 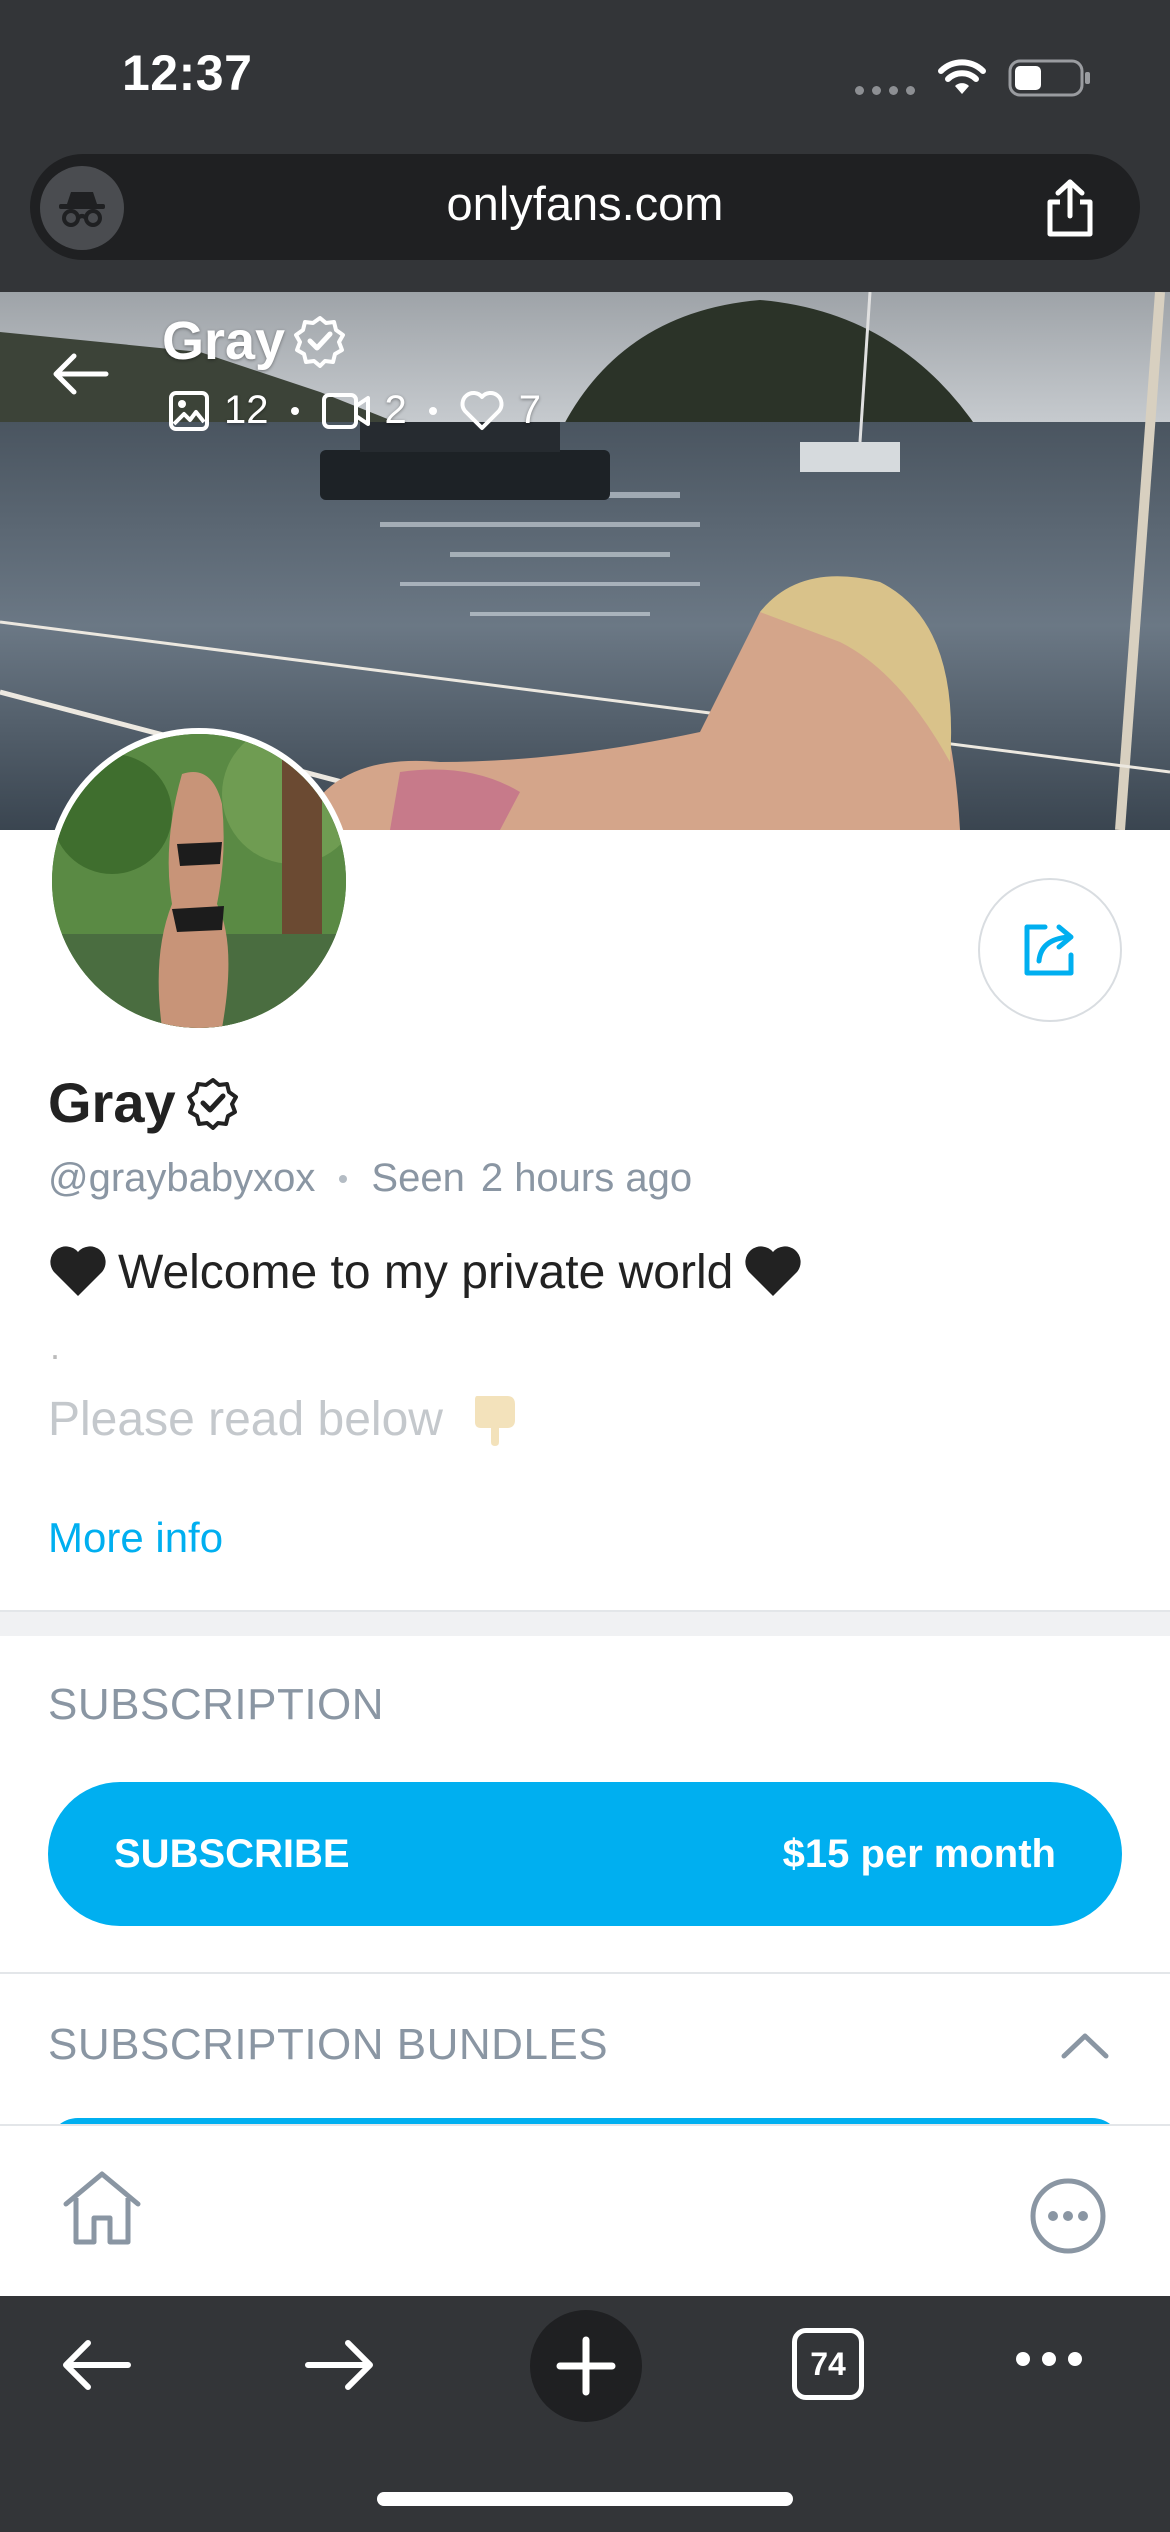 I want to click on profile-handle: @graybabyxox, so click(x=182, y=1178).